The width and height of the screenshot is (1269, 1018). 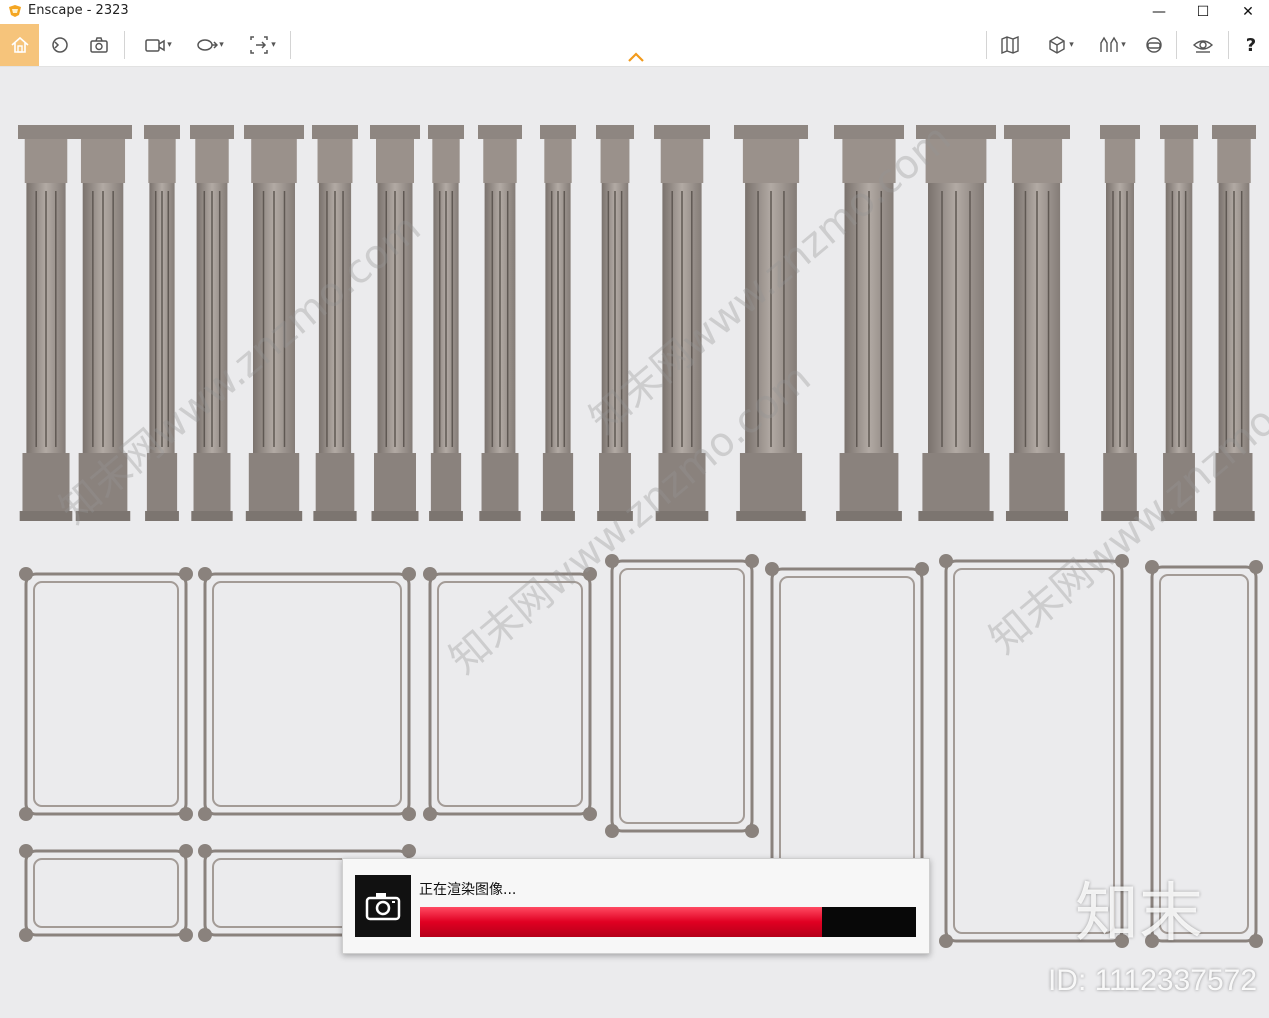 I want to click on title-bar: Enscape - 2323 — ☐ ✕, so click(x=634, y=12).